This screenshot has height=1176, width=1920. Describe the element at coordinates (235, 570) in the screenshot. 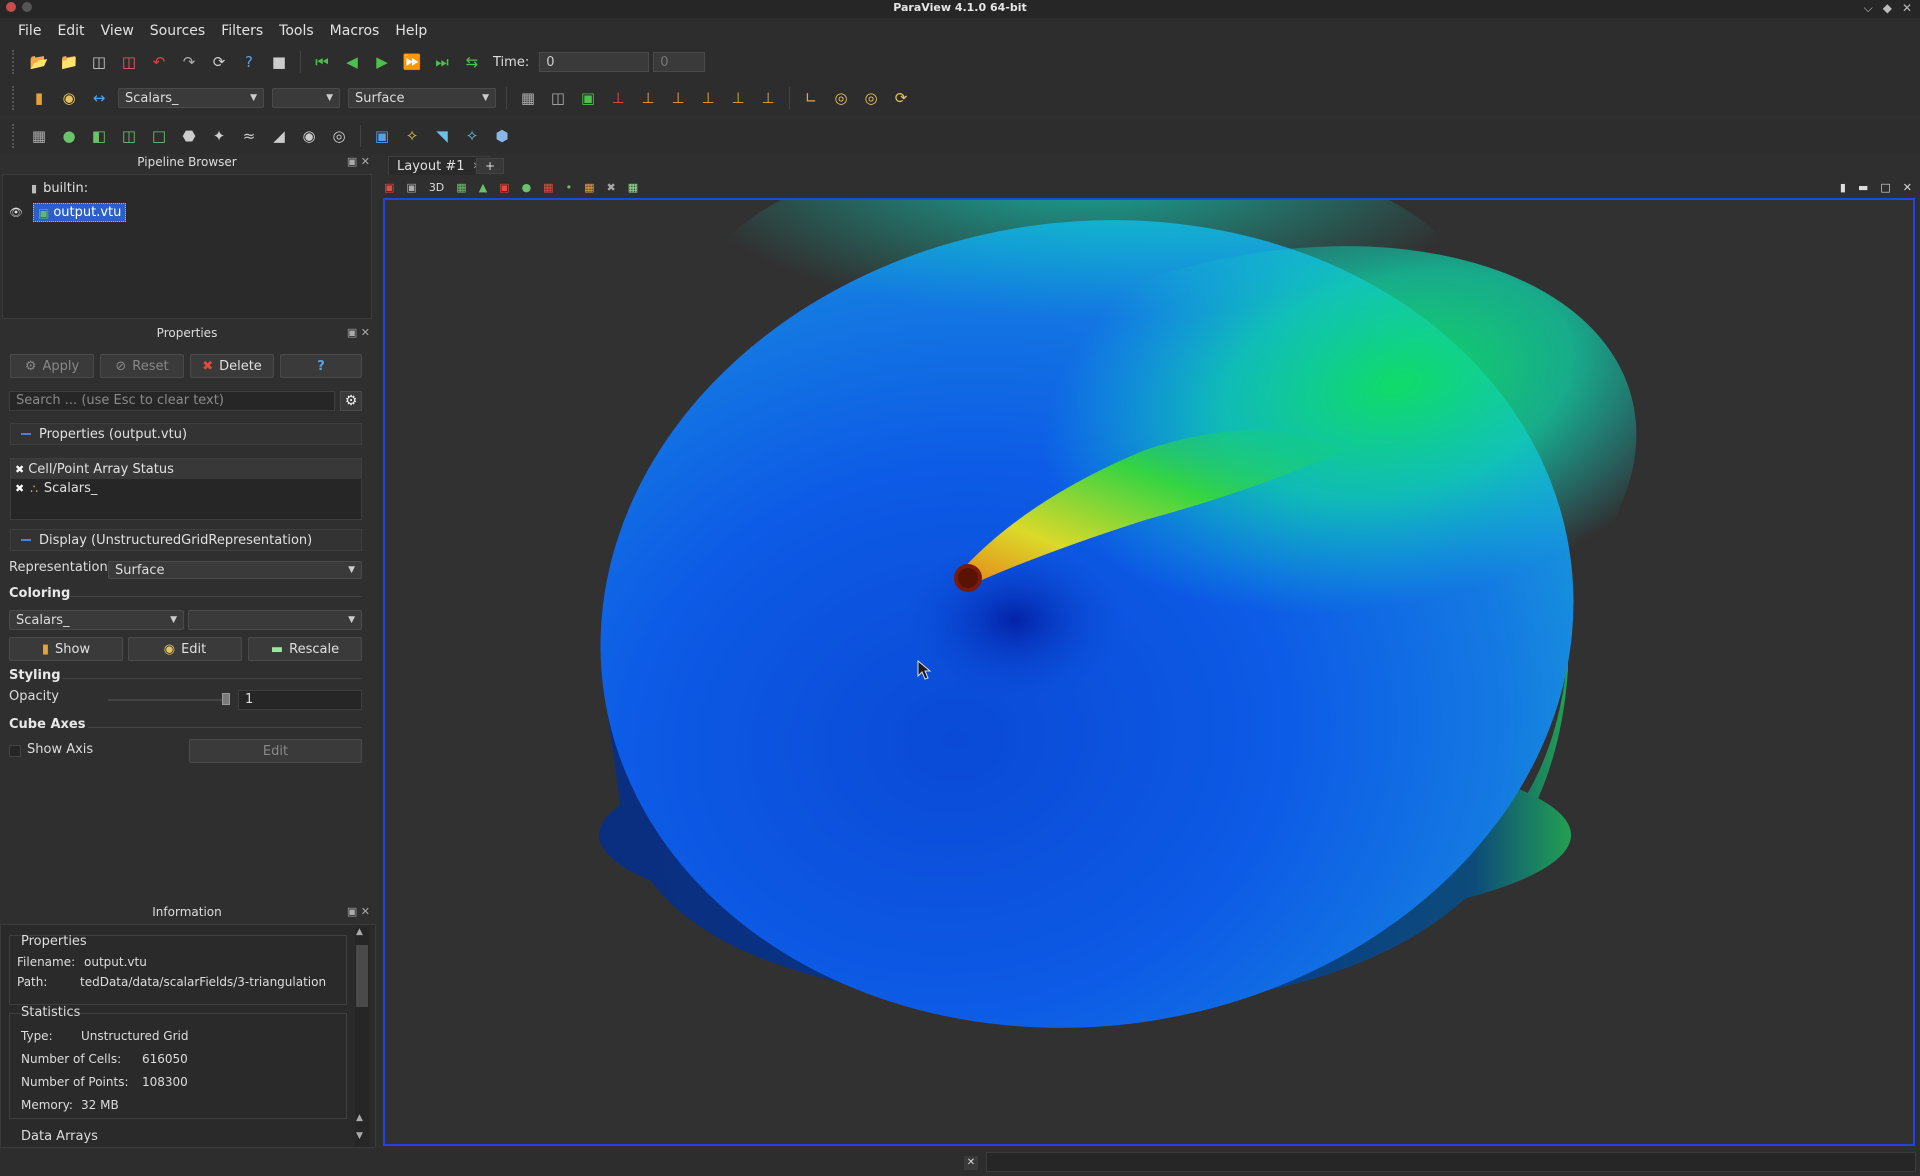

I see `representation-select: Surface ▼` at that location.